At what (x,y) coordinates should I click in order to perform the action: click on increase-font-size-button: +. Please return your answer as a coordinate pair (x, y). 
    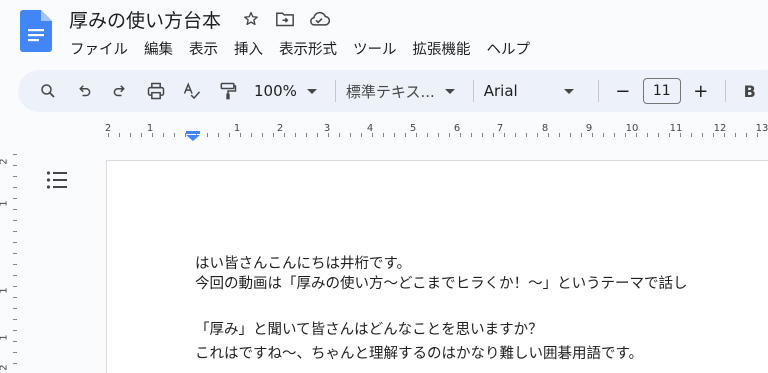
    Looking at the image, I should click on (701, 91).